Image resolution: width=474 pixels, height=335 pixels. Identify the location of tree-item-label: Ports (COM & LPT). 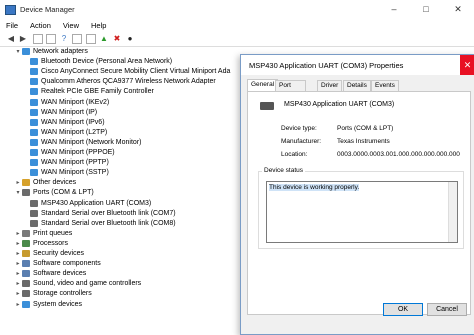
(63, 193).